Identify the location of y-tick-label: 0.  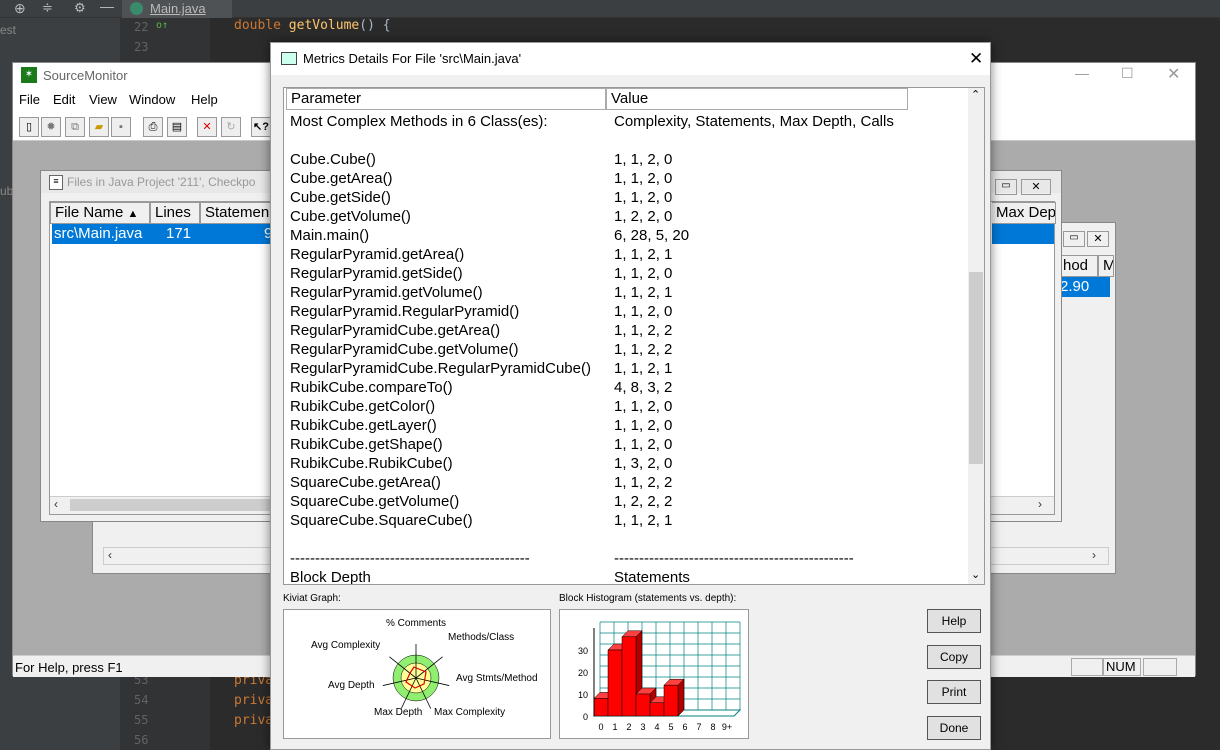
(585, 717).